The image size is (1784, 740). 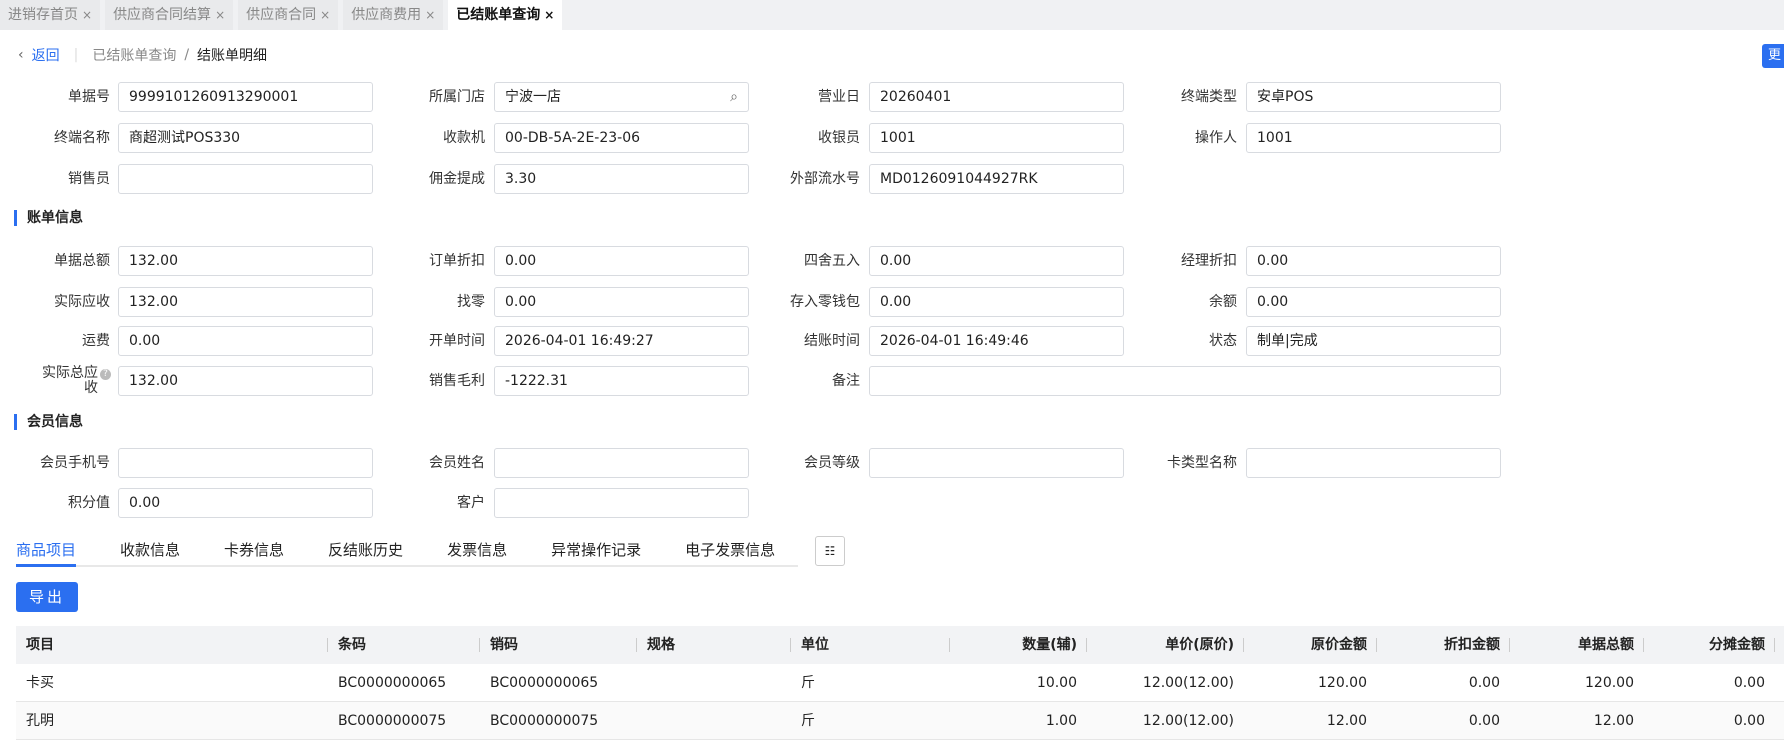 What do you see at coordinates (1773, 56) in the screenshot?
I see `more-button: 更` at bounding box center [1773, 56].